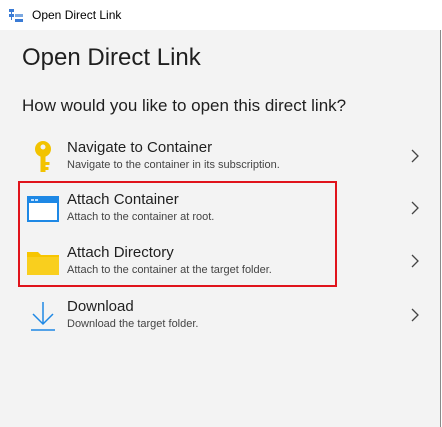 This screenshot has height=427, width=442. What do you see at coordinates (220, 15) in the screenshot?
I see `title-bar: Open Direct Link` at bounding box center [220, 15].